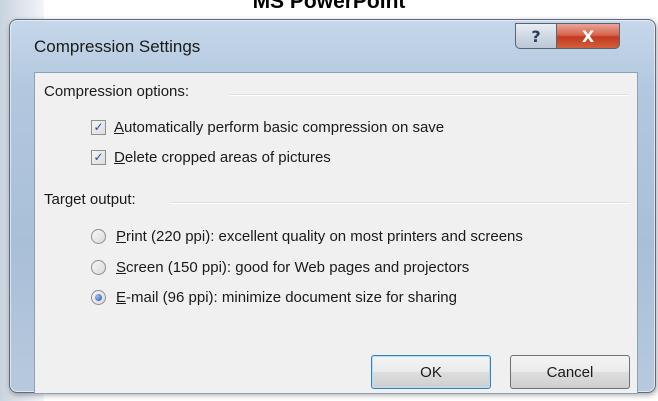 The image size is (658, 401). I want to click on help-icon: ?, so click(536, 36).